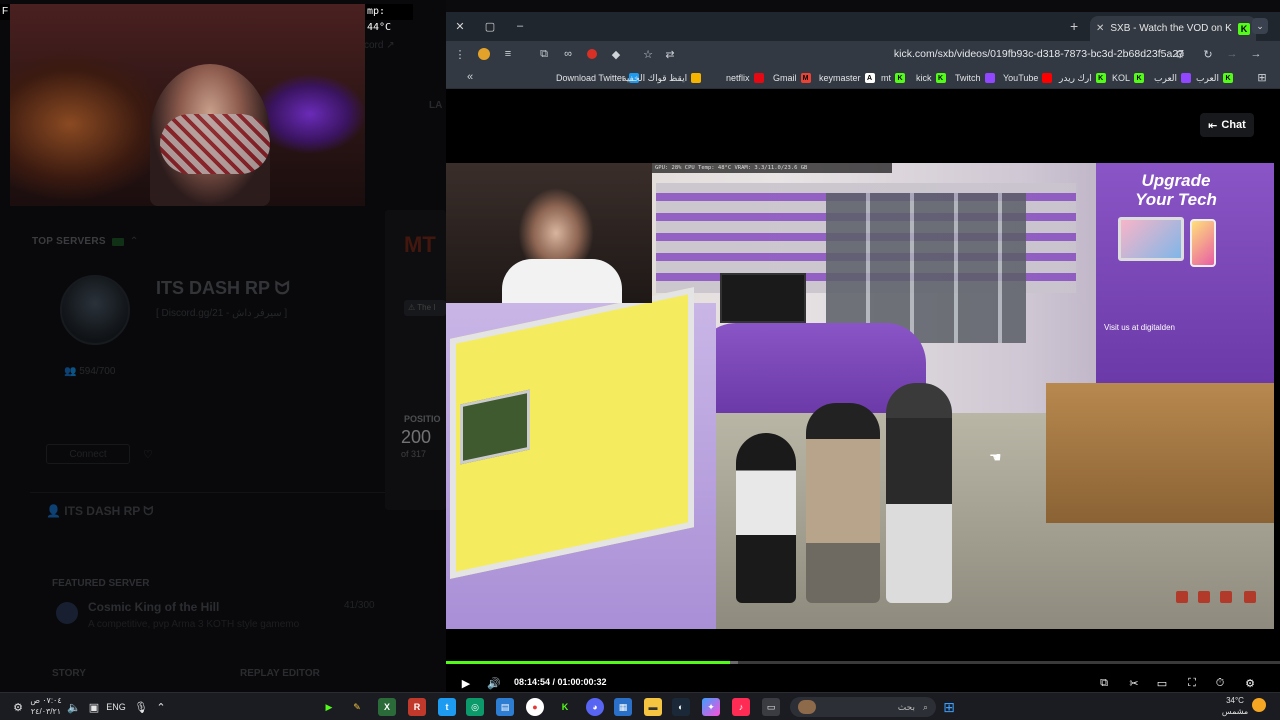 Image resolution: width=1280 pixels, height=720 pixels. What do you see at coordinates (1235, 706) in the screenshot?
I see `weather-widget: 34°C مشمس` at bounding box center [1235, 706].